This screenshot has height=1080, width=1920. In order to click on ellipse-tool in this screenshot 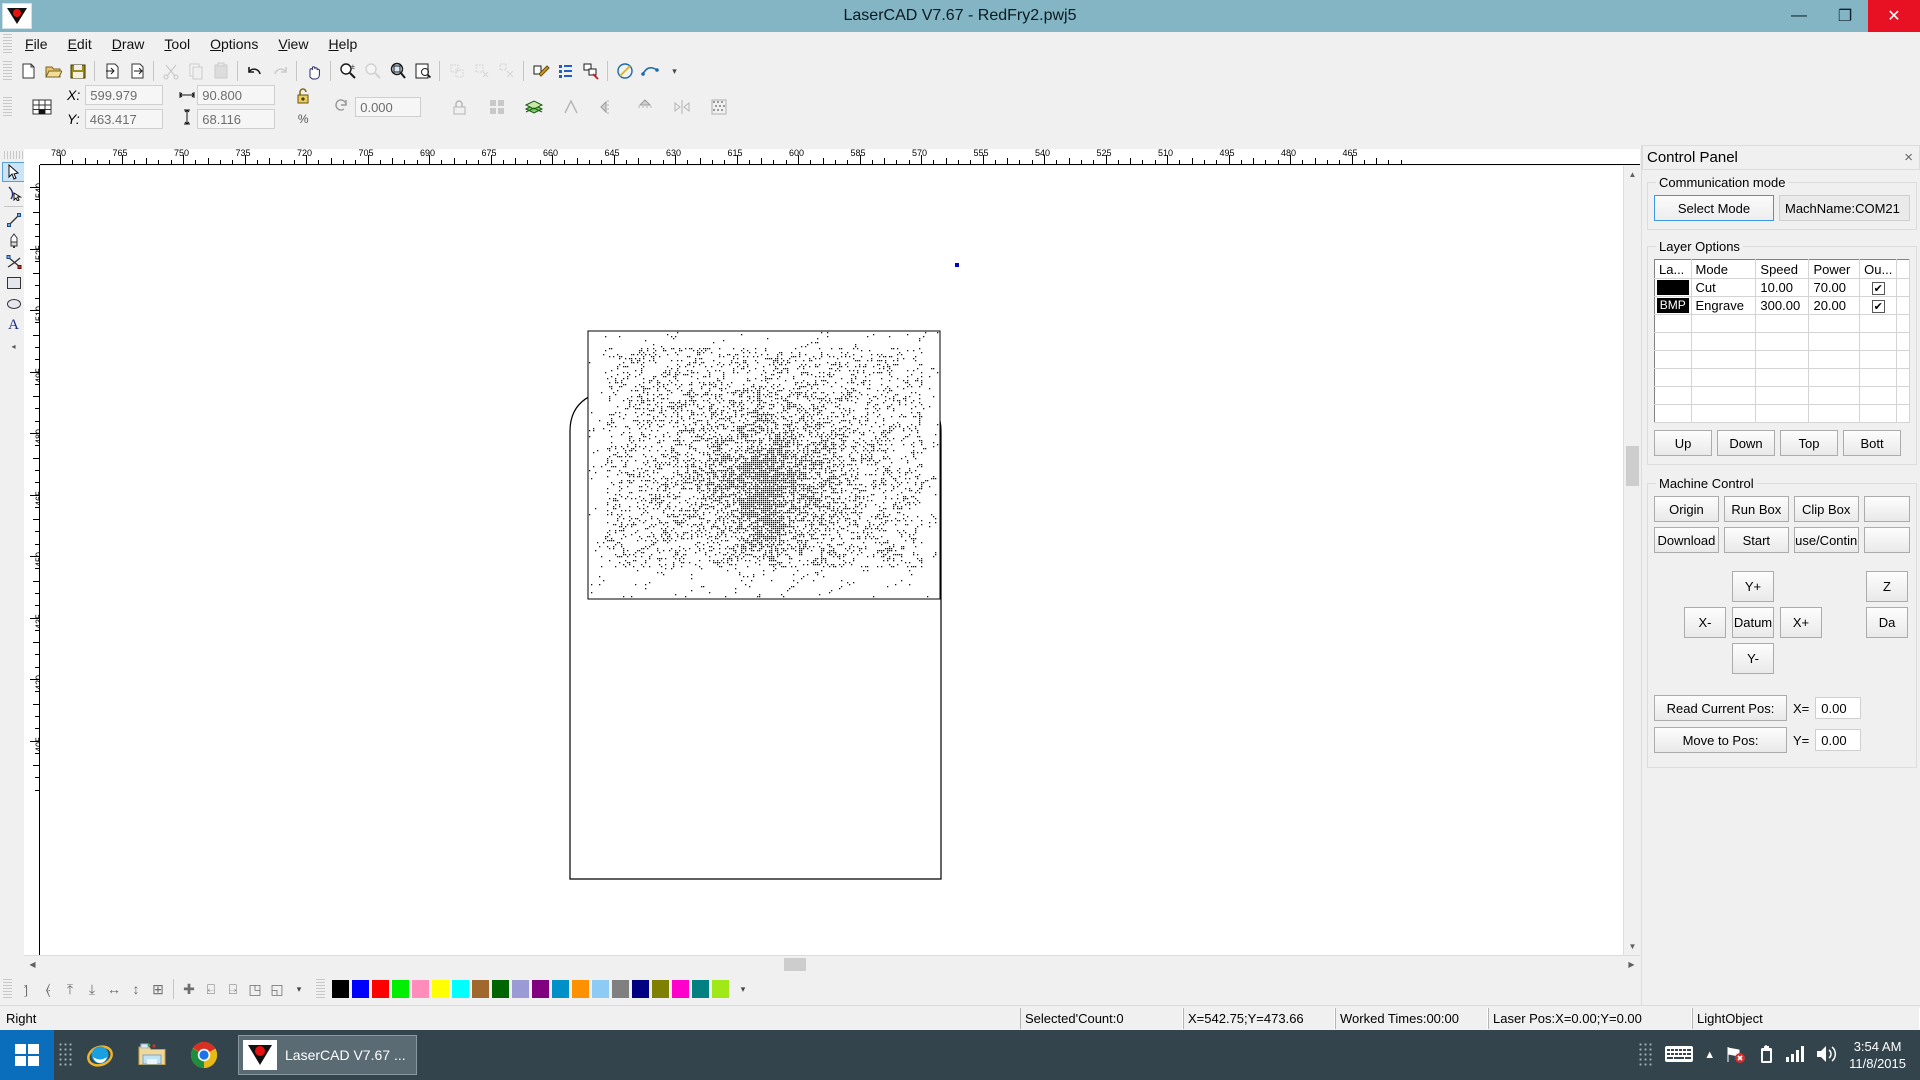, I will do `click(13, 304)`.